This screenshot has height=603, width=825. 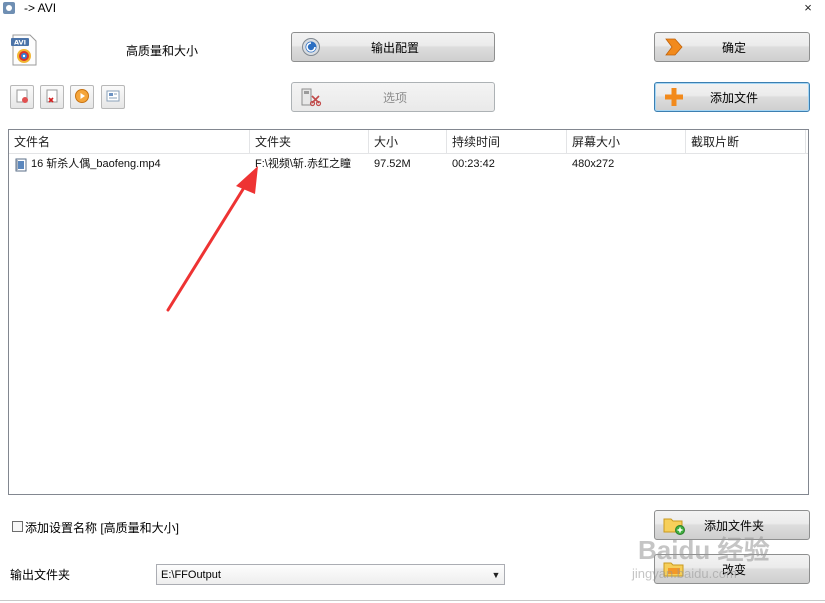 What do you see at coordinates (20, 43) in the screenshot?
I see `svg-text: AVI` at bounding box center [20, 43].